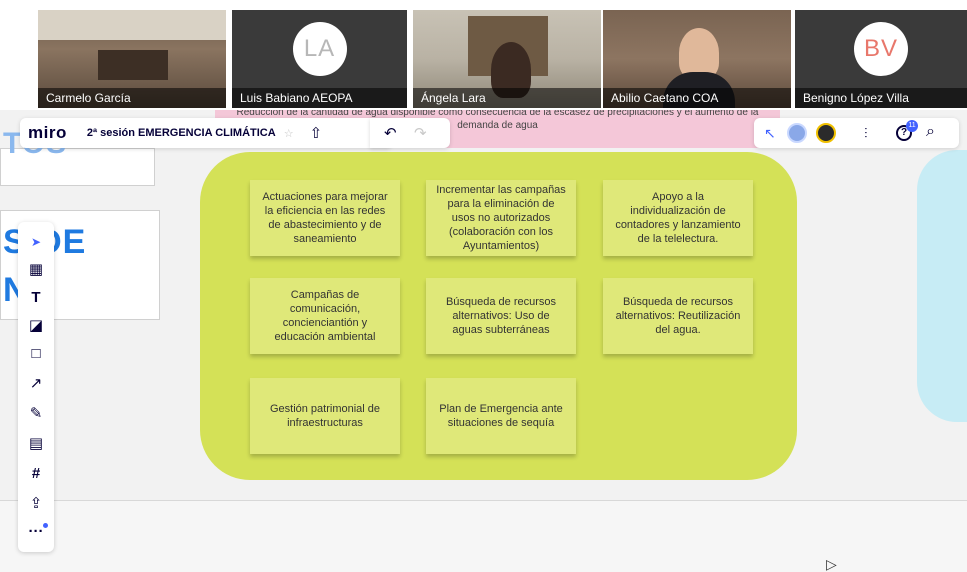  What do you see at coordinates (36, 242) in the screenshot?
I see `select-tool-icon: ➤` at bounding box center [36, 242].